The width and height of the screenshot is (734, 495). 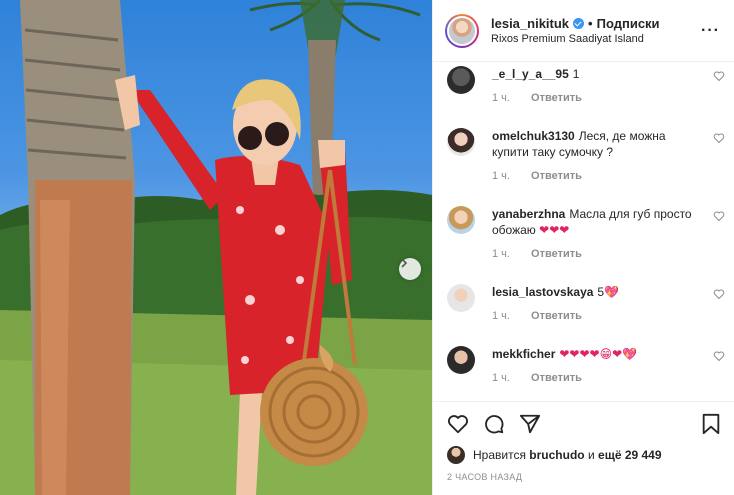 What do you see at coordinates (630, 455) in the screenshot?
I see `likes-count: ещё 29 449` at bounding box center [630, 455].